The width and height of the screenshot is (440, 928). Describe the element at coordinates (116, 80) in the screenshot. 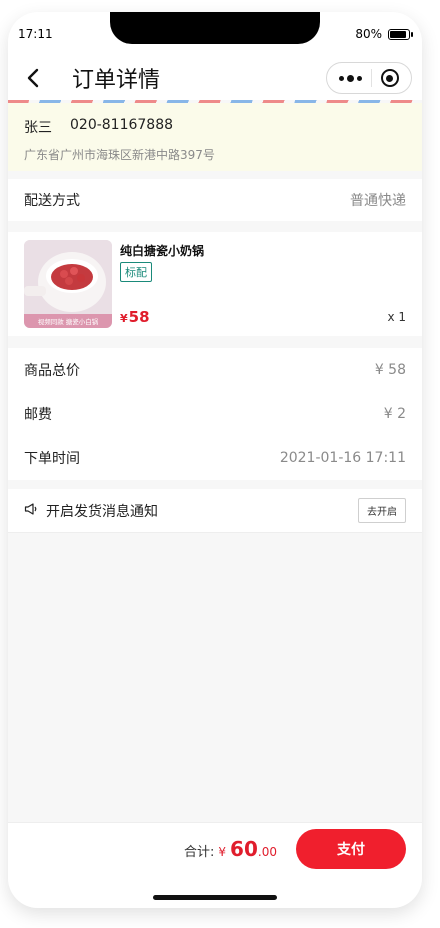

I see `page-title: 订单详情` at that location.